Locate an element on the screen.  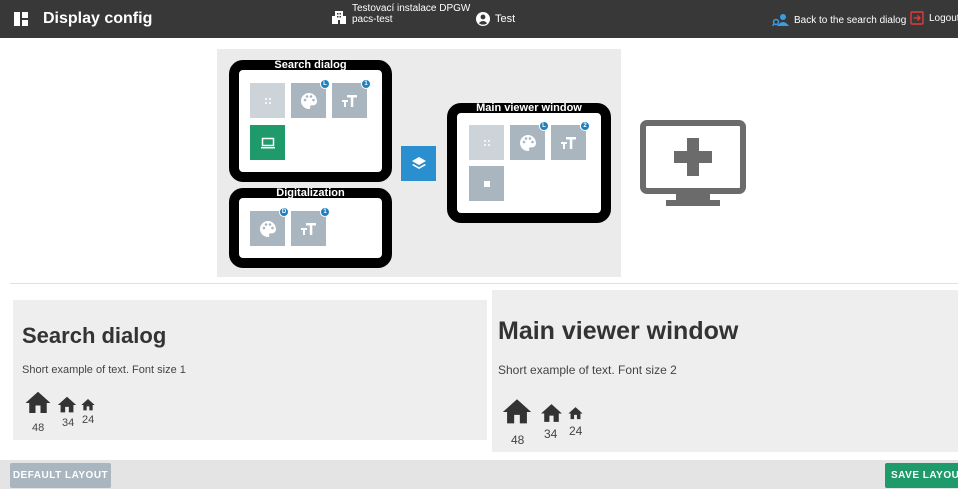
window-title: Search dialog is located at coordinates (310, 65).